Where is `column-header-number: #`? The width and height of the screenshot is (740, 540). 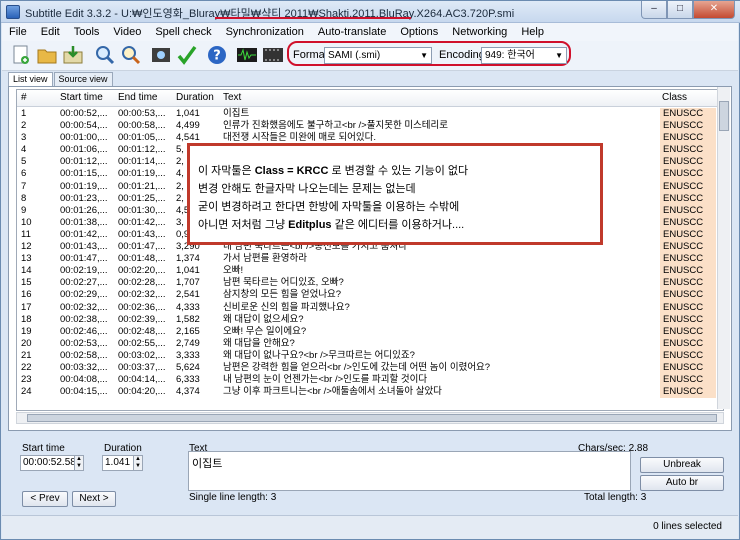
column-header-number: # is located at coordinates (24, 97).